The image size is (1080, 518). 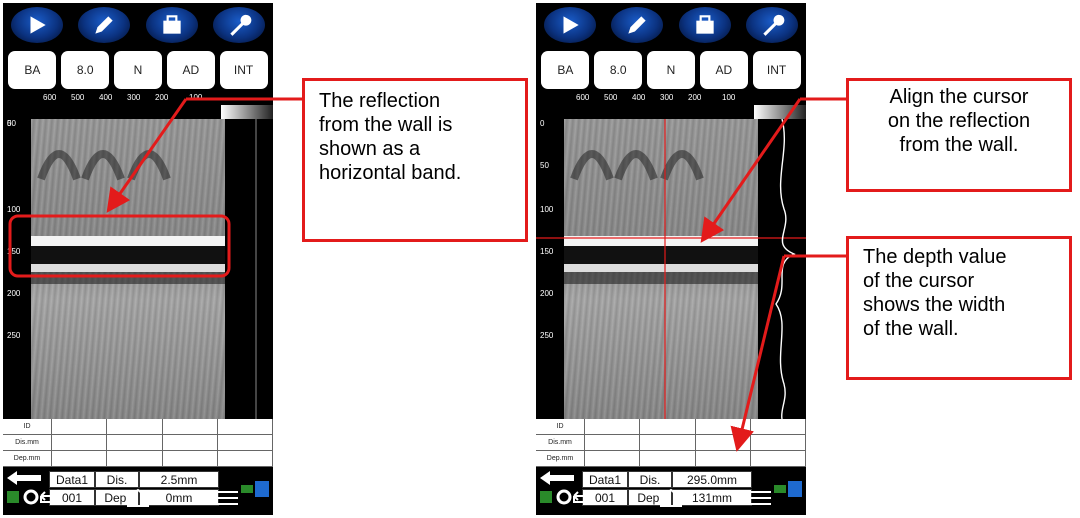 What do you see at coordinates (390, 173) in the screenshot?
I see `callout-line: horizontal band.` at bounding box center [390, 173].